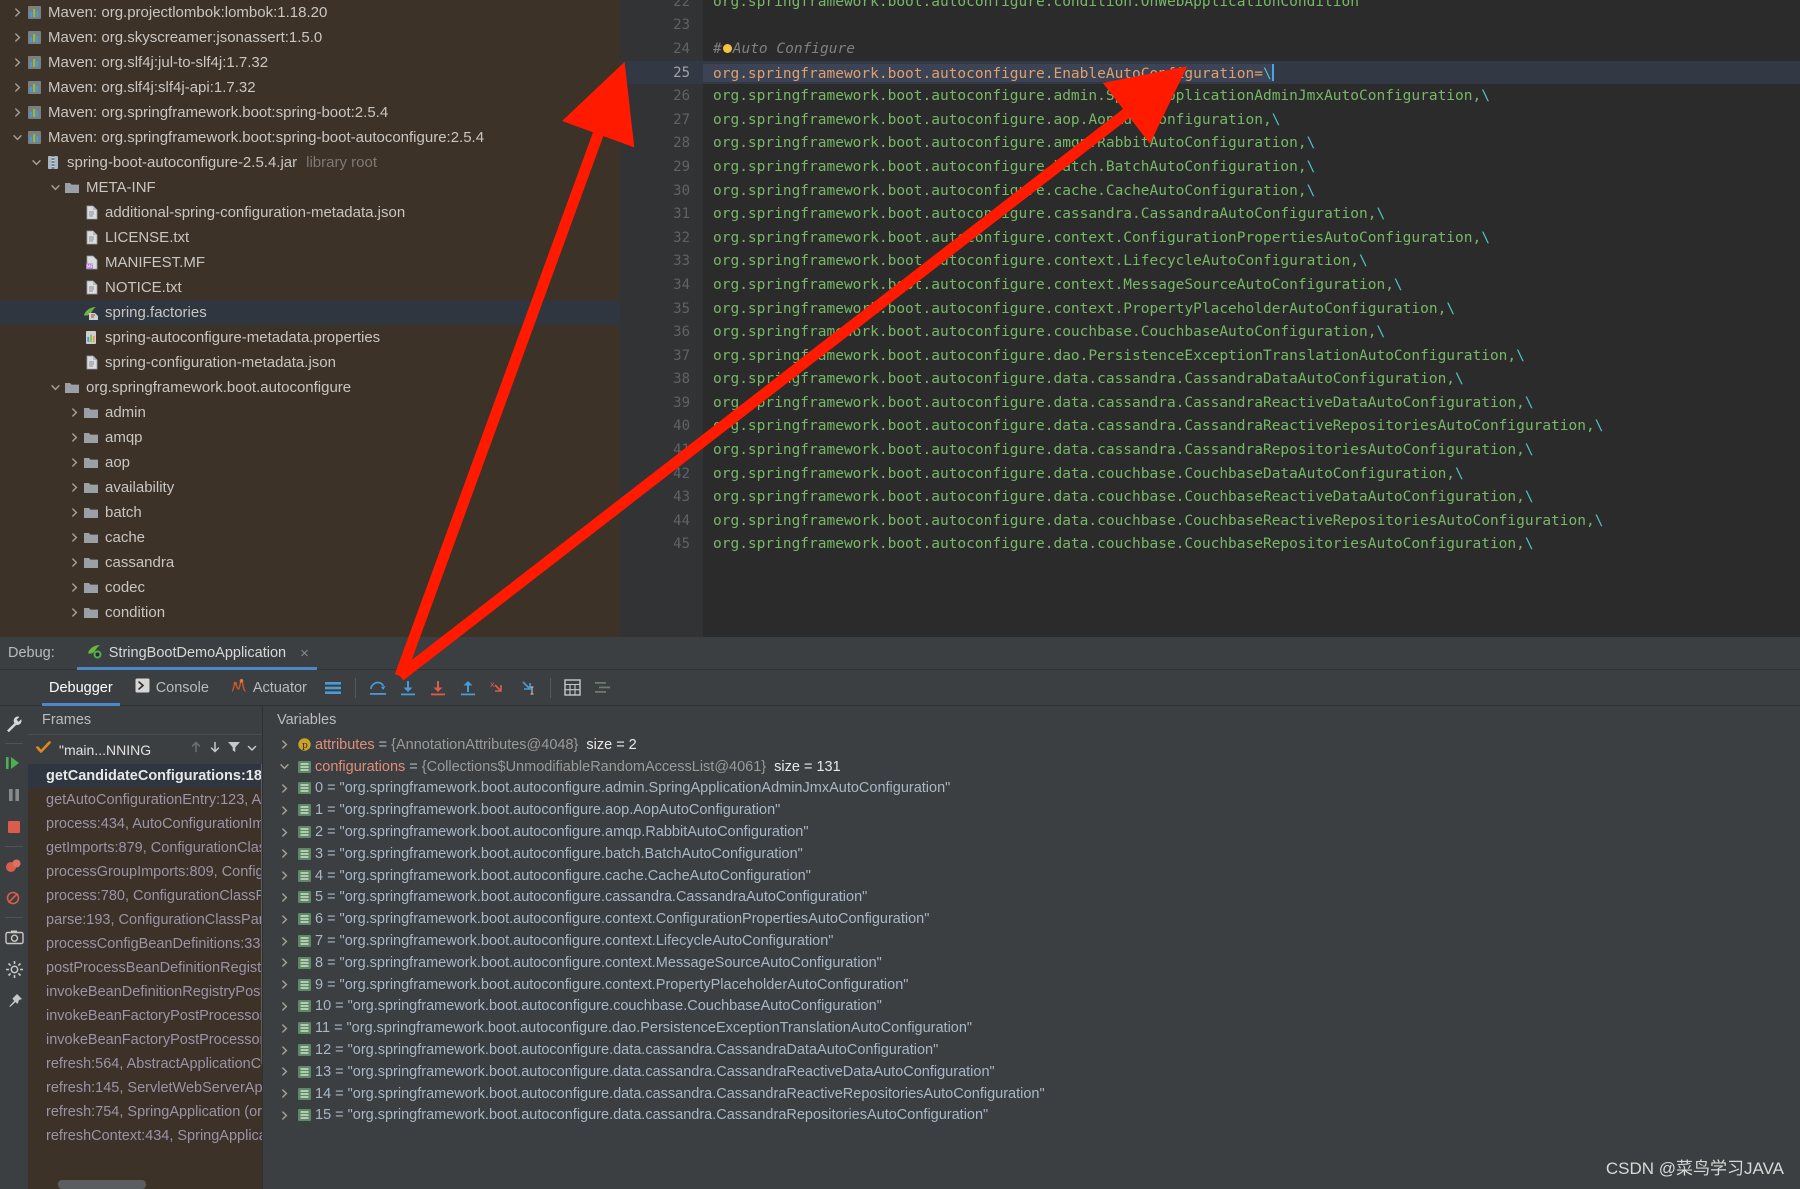 This screenshot has height=1189, width=1800. I want to click on arrow-up-icon, so click(196, 749).